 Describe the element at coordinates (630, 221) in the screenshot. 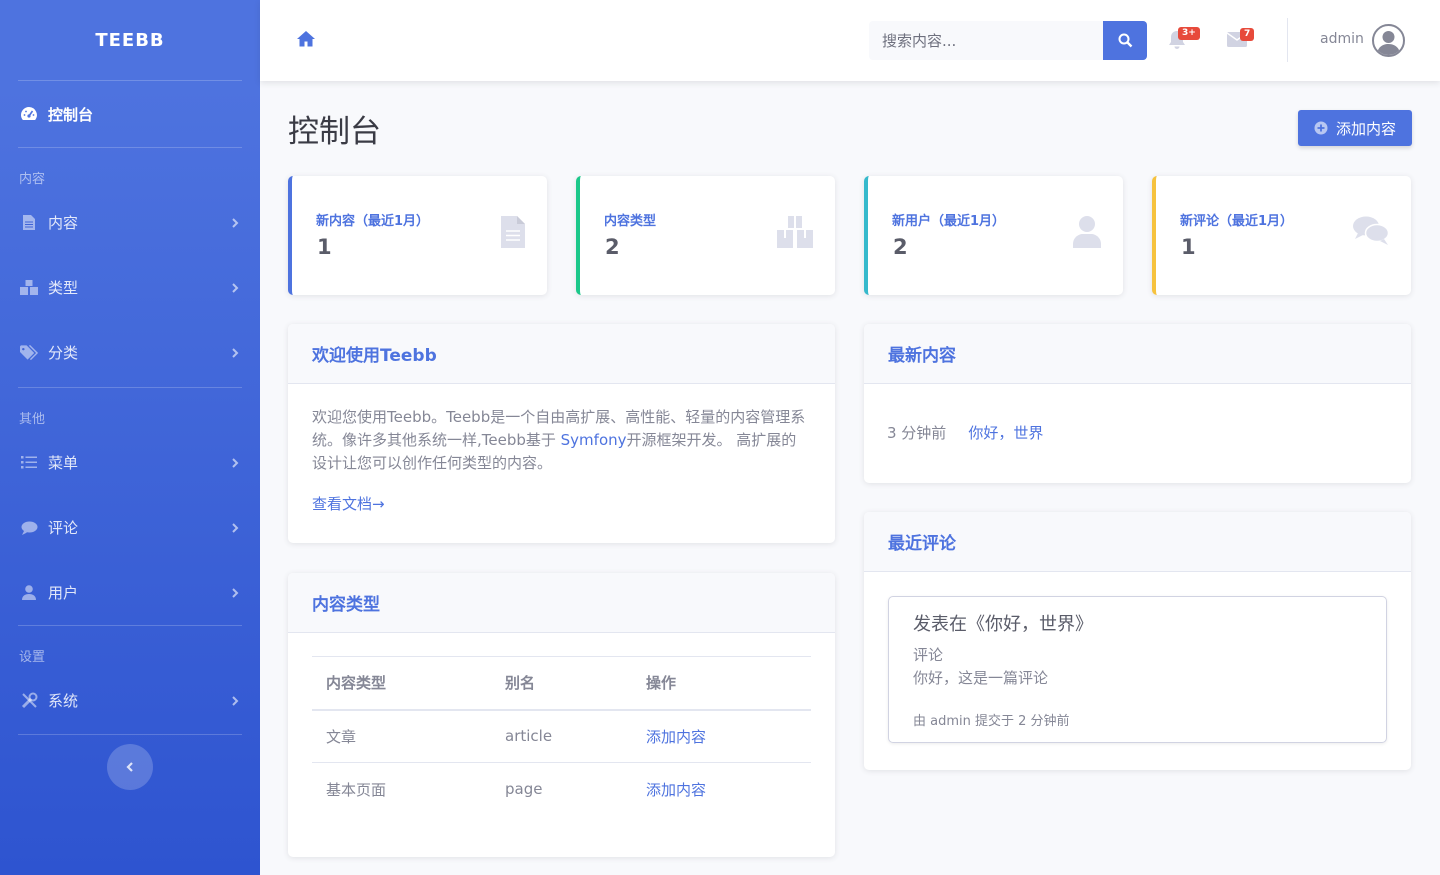

I see `stat-label: 内容类型` at that location.